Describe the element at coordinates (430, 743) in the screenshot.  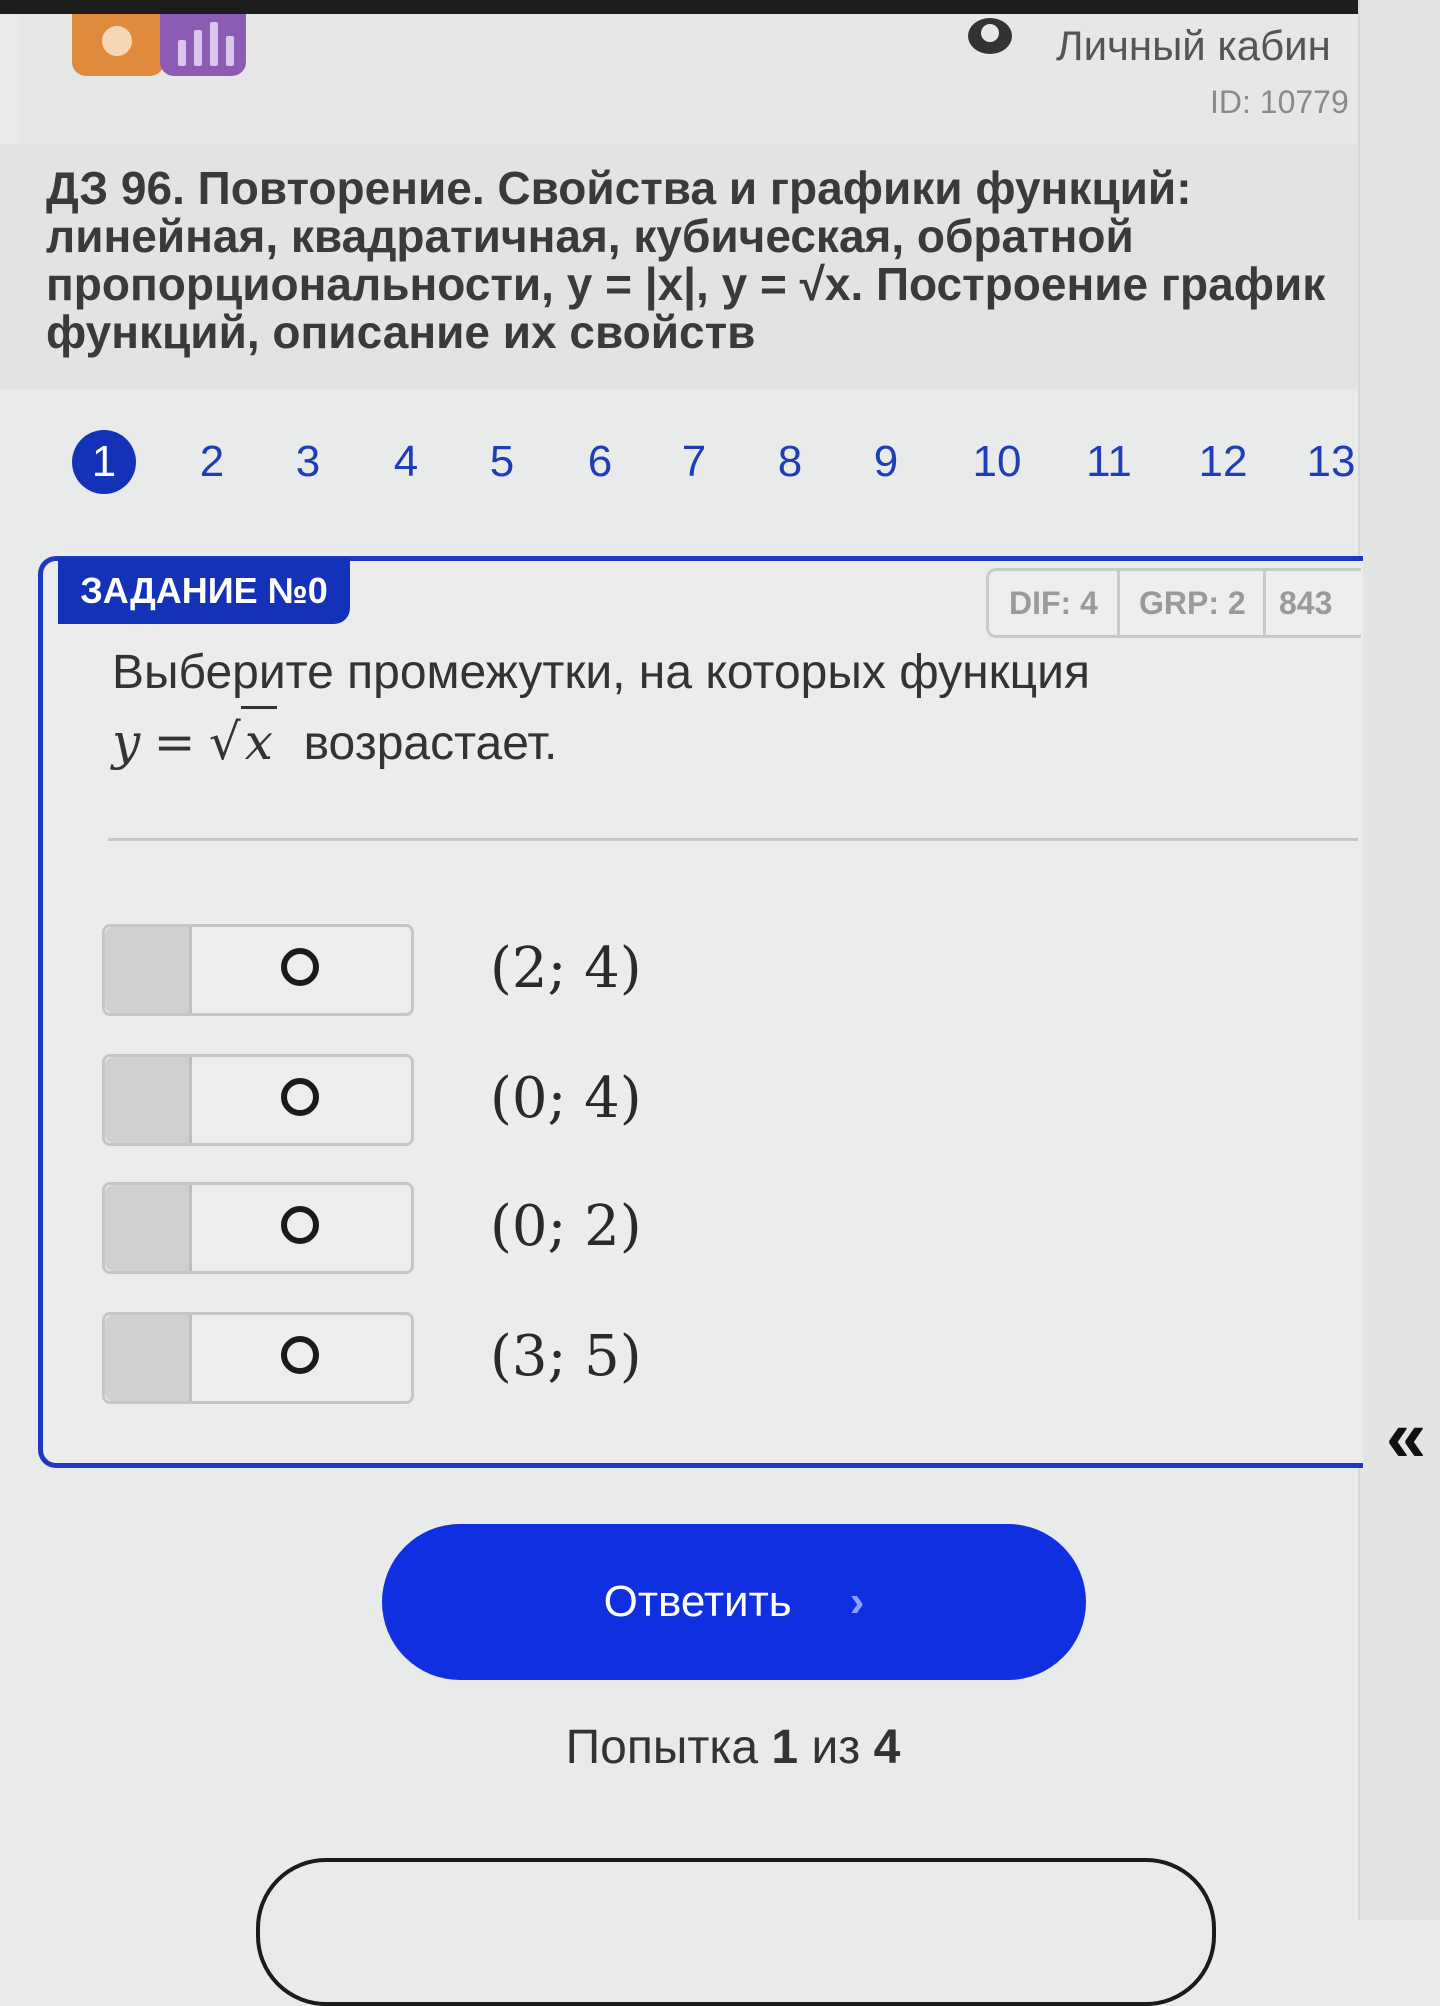
I see `question-suffix: возрастает.` at that location.